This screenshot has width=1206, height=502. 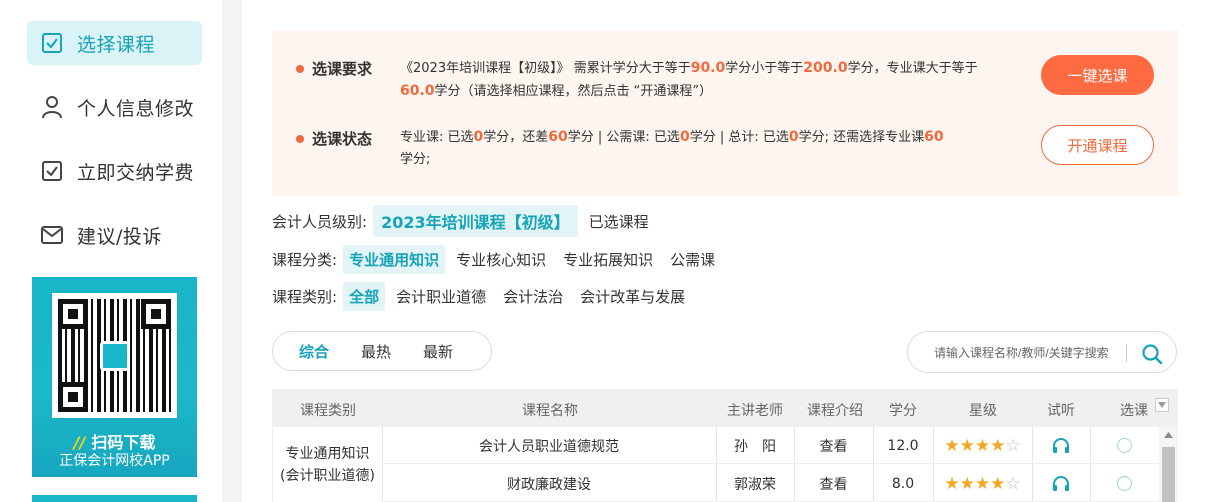 I want to click on sort-tabs: 综合 最热 最新, so click(x=382, y=351).